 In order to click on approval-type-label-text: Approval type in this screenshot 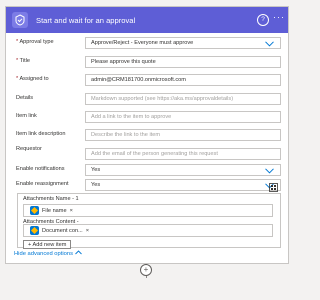, I will do `click(36, 42)`.